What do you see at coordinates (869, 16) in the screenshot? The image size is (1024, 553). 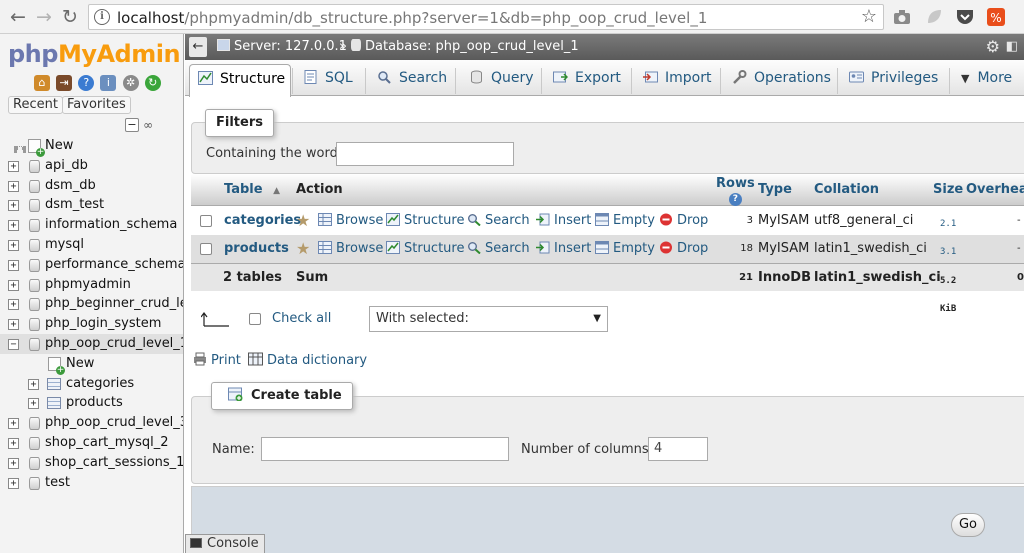 I see `bookmark-star-icon: ☆` at bounding box center [869, 16].